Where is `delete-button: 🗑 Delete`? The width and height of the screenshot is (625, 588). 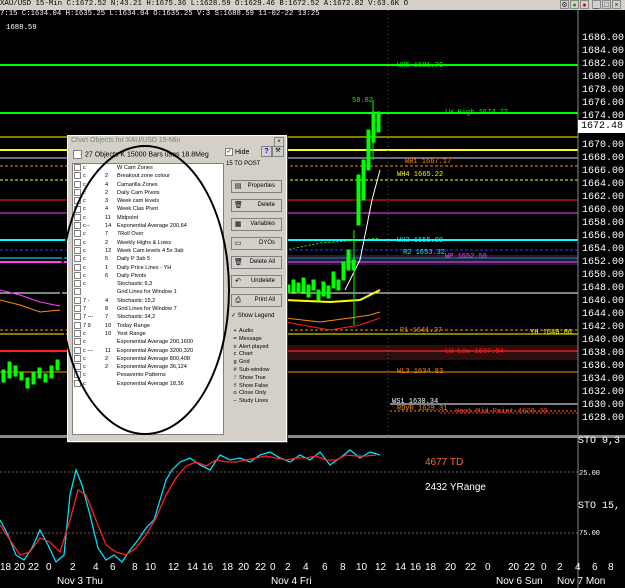
delete-button: 🗑 Delete is located at coordinates (256, 205).